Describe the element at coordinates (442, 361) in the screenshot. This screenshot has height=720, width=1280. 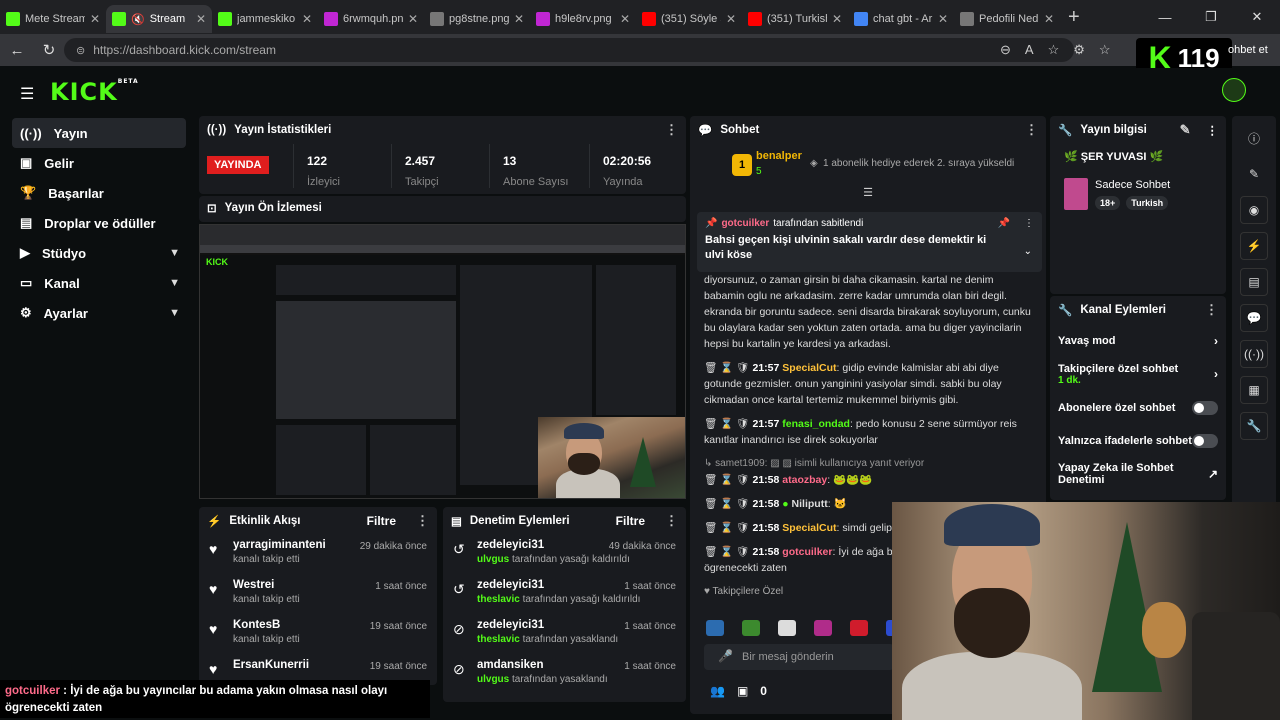
I see `stream-preview: KICK` at that location.